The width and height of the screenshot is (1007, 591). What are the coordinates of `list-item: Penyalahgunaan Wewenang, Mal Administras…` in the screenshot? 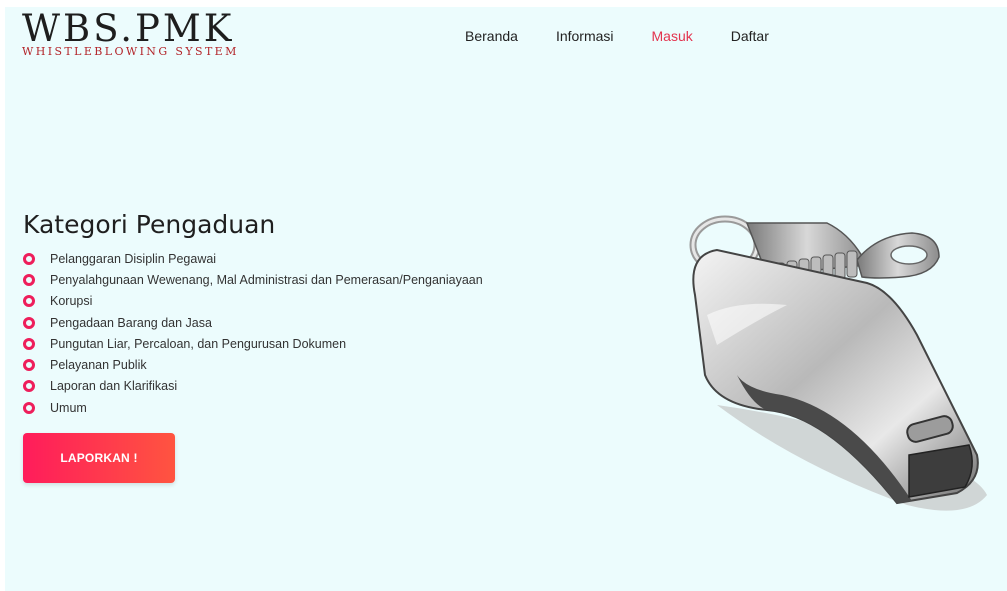 It's located at (253, 279).